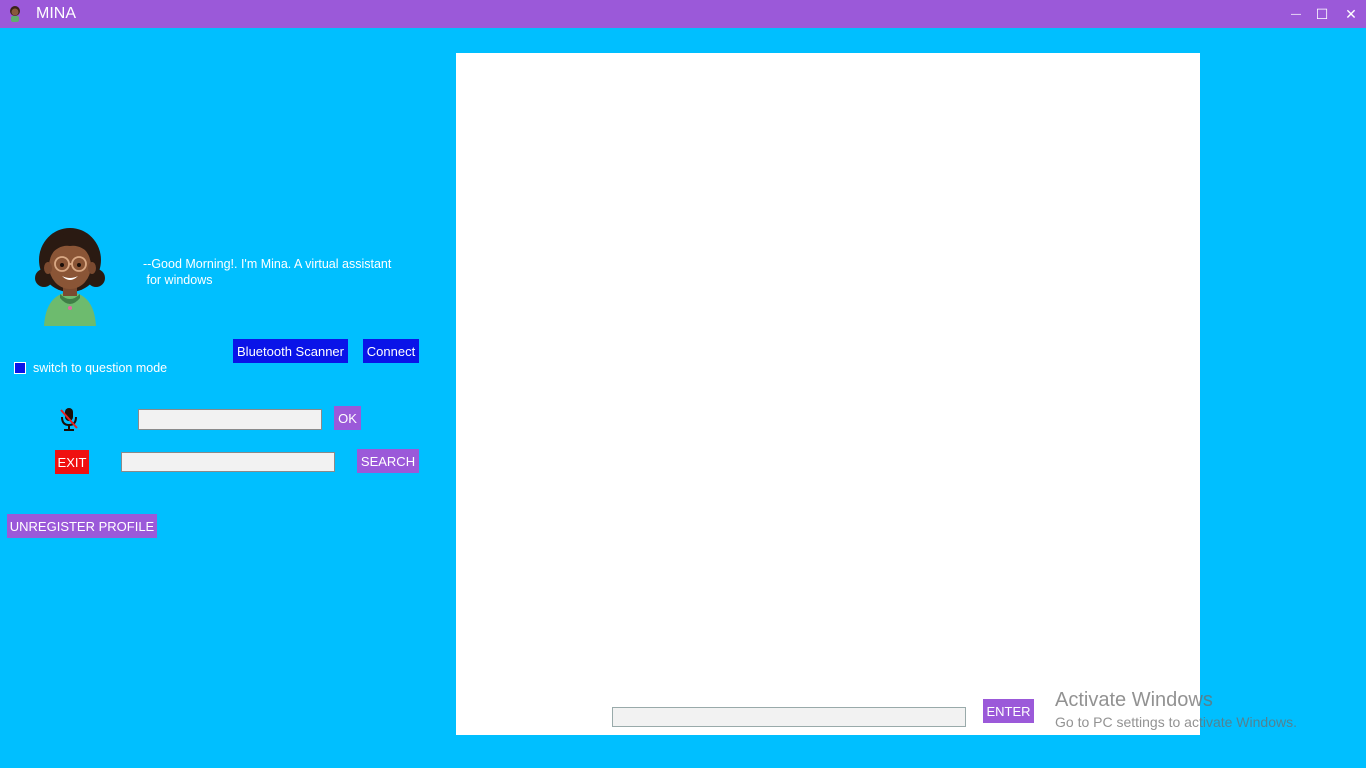 This screenshot has width=1366, height=768. What do you see at coordinates (683, 14) in the screenshot?
I see `title-bar: MINA — ☐ ✕` at bounding box center [683, 14].